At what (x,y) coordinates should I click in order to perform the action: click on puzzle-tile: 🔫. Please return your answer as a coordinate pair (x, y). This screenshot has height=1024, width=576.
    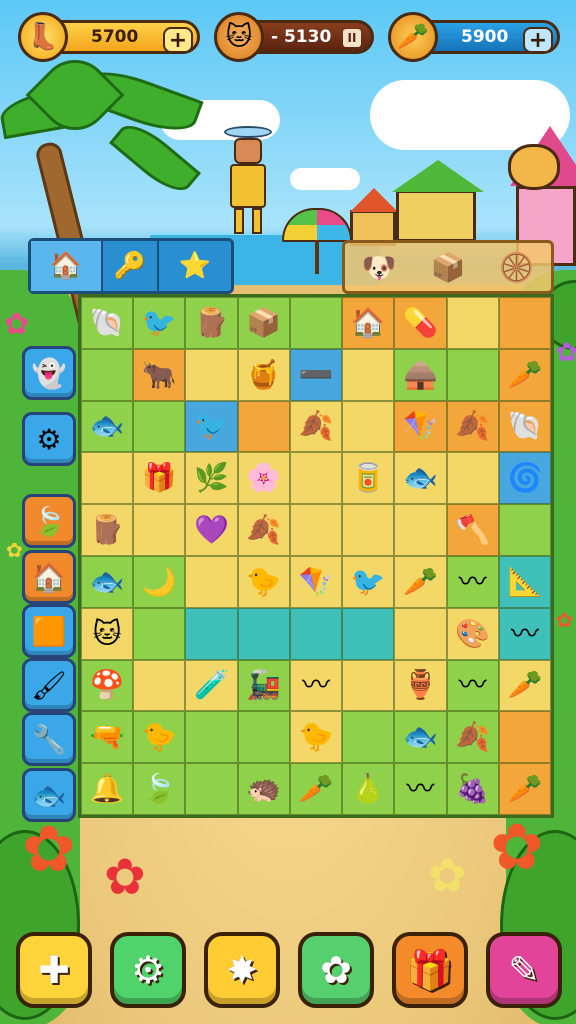
    Looking at the image, I should click on (107, 737).